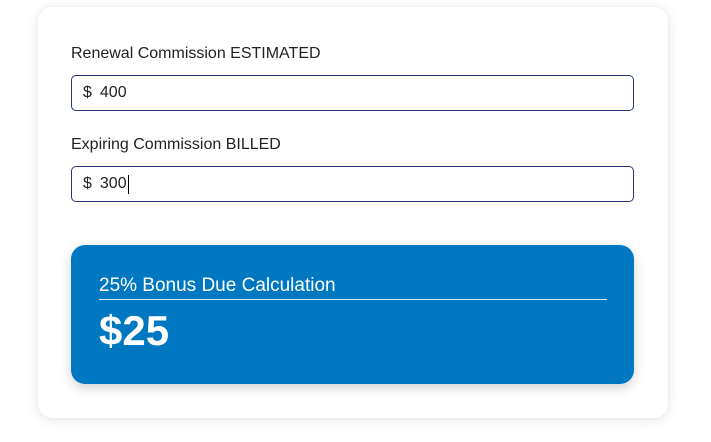 The height and width of the screenshot is (442, 711). What do you see at coordinates (128, 184) in the screenshot?
I see `text-cursor` at bounding box center [128, 184].